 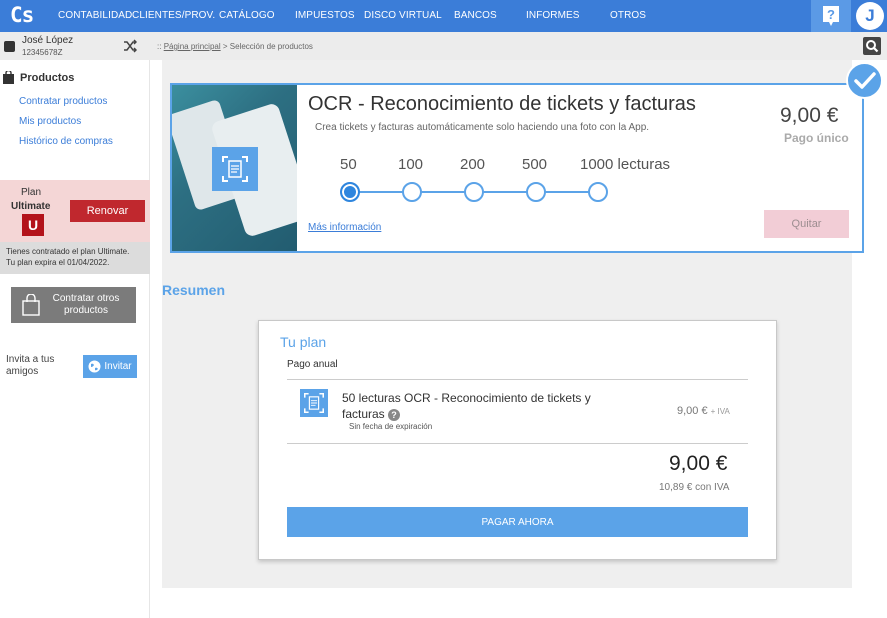 What do you see at coordinates (192, 46) in the screenshot?
I see `breadcrumb-home-link: Página principal` at bounding box center [192, 46].